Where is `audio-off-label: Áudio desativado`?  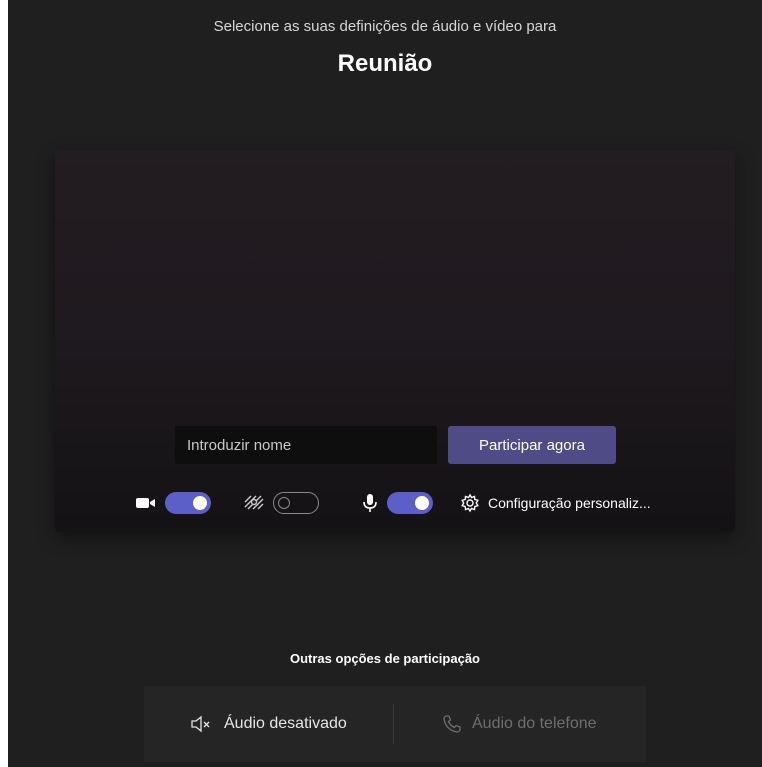 audio-off-label: Áudio desativado is located at coordinates (285, 723).